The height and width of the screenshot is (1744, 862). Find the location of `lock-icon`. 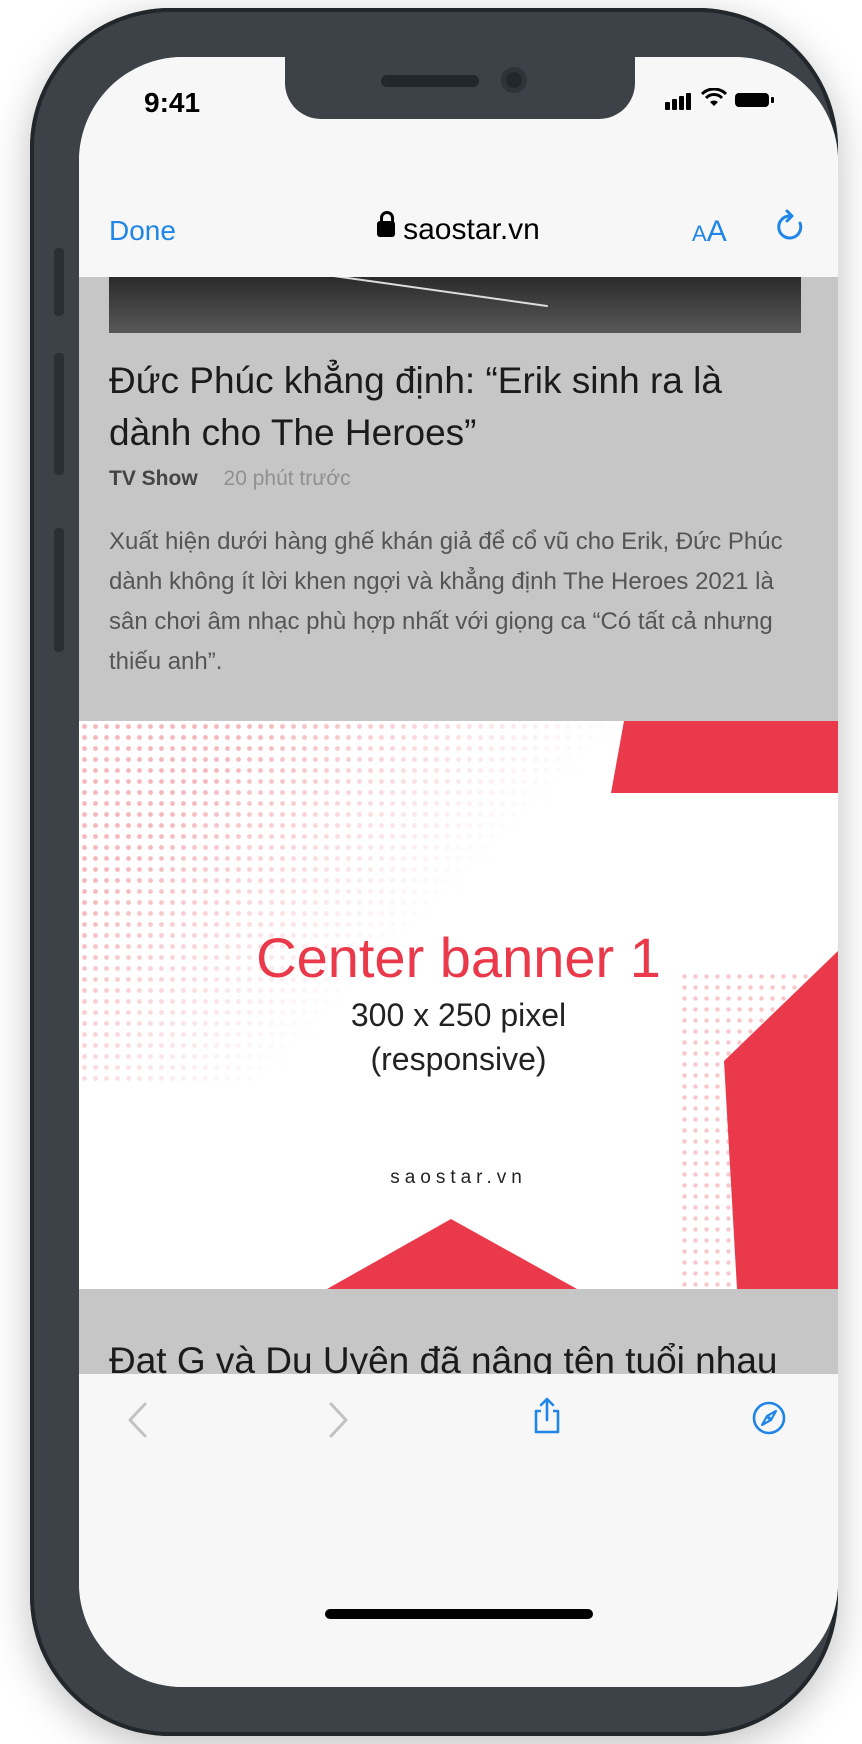

lock-icon is located at coordinates (386, 224).